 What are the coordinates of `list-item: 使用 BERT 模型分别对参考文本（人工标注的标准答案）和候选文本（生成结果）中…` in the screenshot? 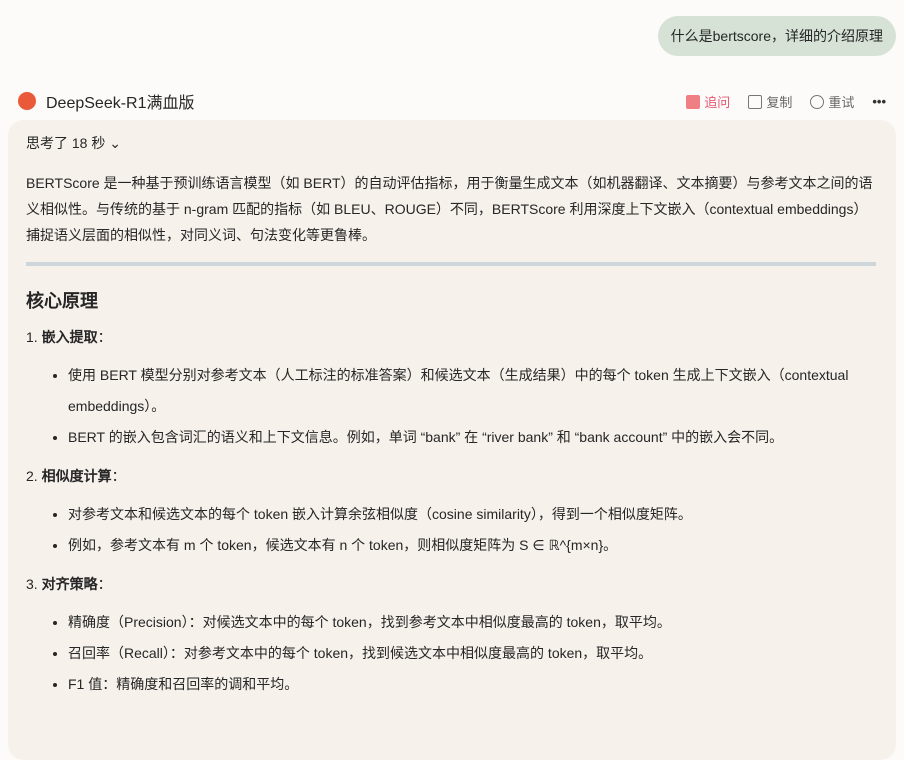 It's located at (472, 391).